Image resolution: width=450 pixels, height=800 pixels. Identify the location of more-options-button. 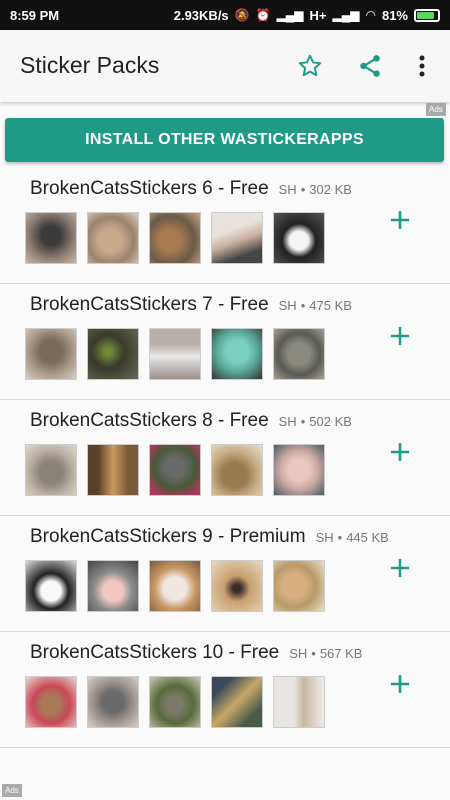
(422, 66).